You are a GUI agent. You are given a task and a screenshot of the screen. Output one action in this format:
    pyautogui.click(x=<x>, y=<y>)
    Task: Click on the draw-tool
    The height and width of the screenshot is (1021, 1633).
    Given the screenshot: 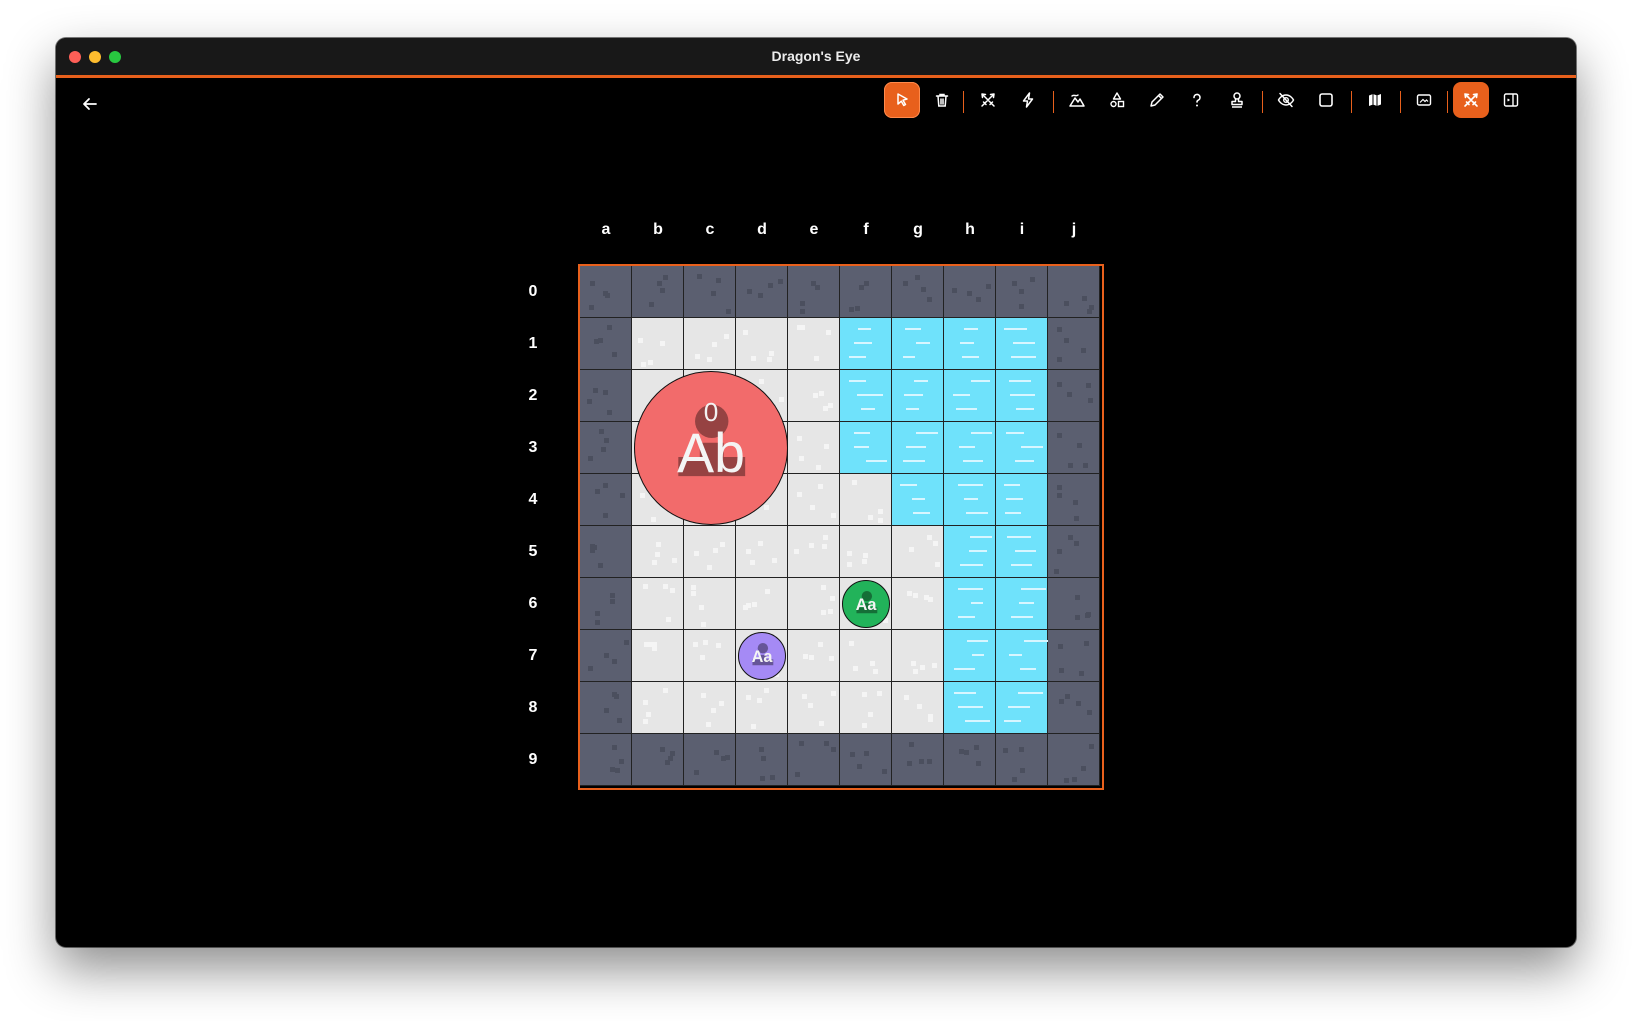 What is the action you would take?
    pyautogui.click(x=1157, y=100)
    